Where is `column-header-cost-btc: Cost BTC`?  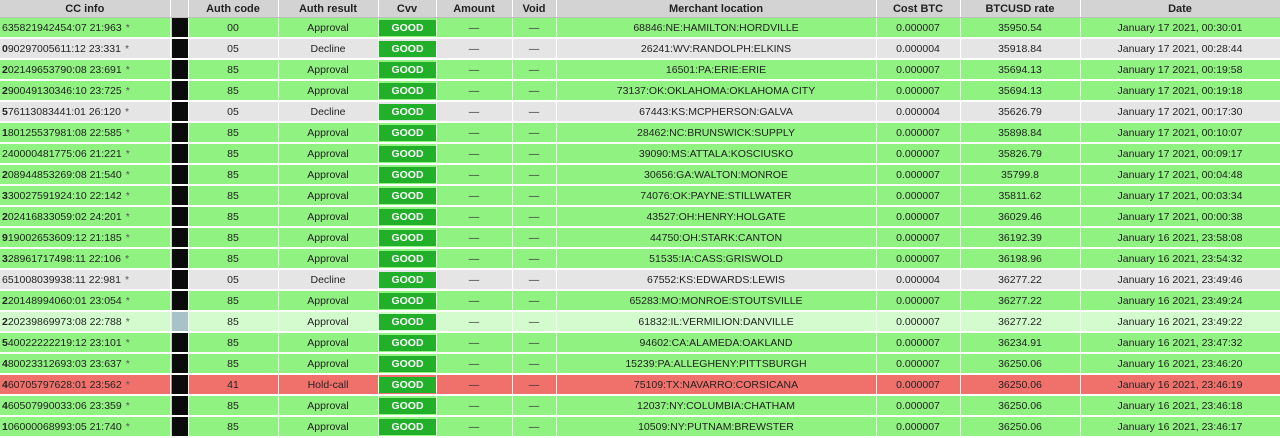 column-header-cost-btc: Cost BTC is located at coordinates (918, 9).